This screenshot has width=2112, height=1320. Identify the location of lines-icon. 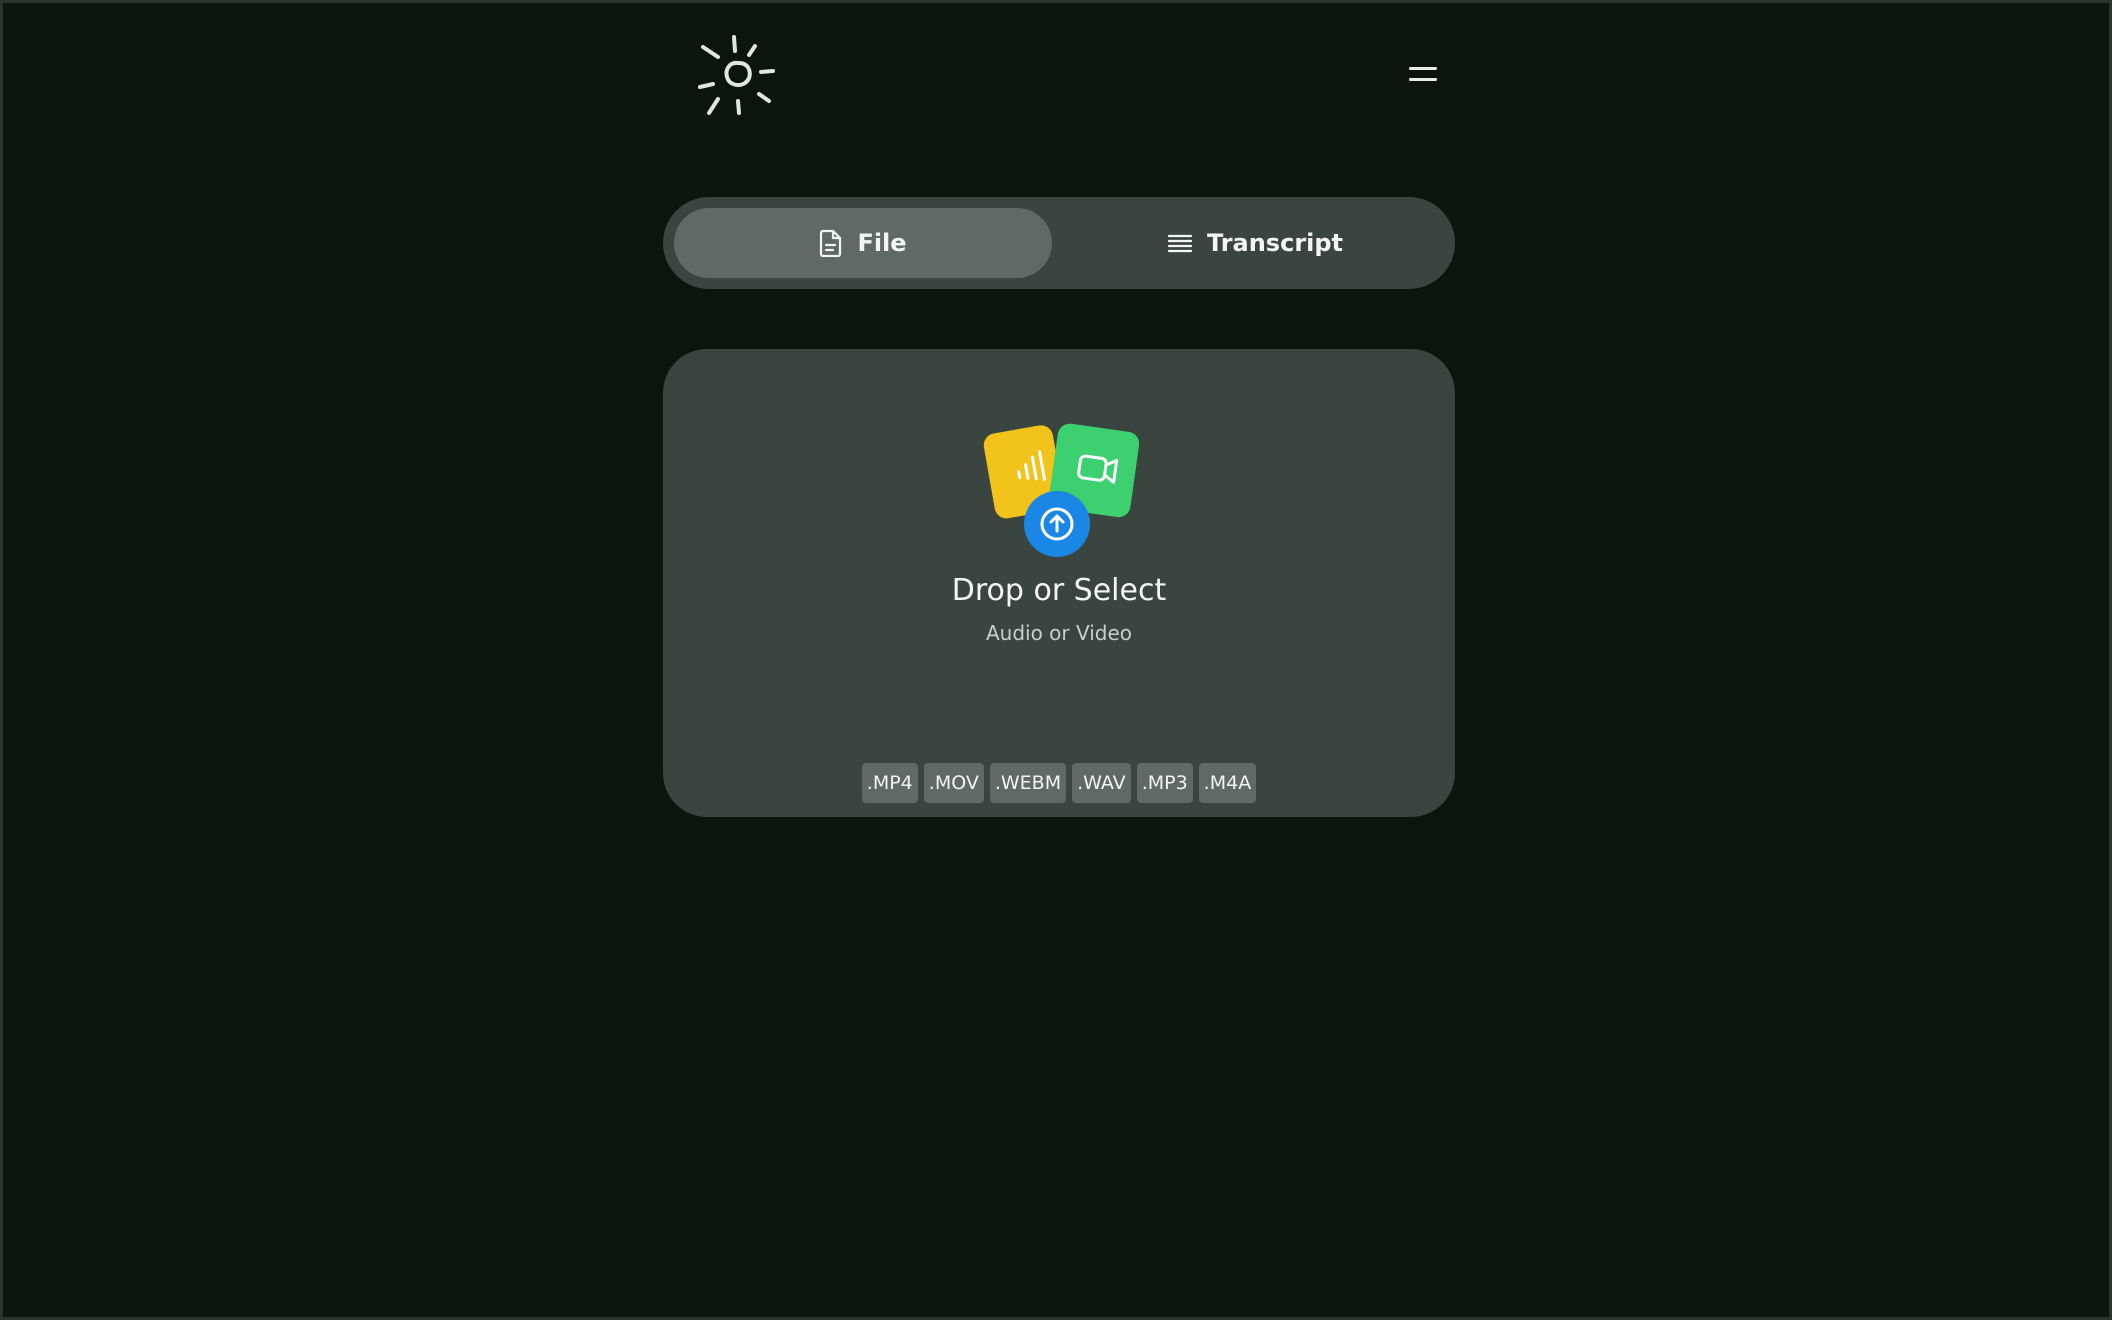
(1180, 243).